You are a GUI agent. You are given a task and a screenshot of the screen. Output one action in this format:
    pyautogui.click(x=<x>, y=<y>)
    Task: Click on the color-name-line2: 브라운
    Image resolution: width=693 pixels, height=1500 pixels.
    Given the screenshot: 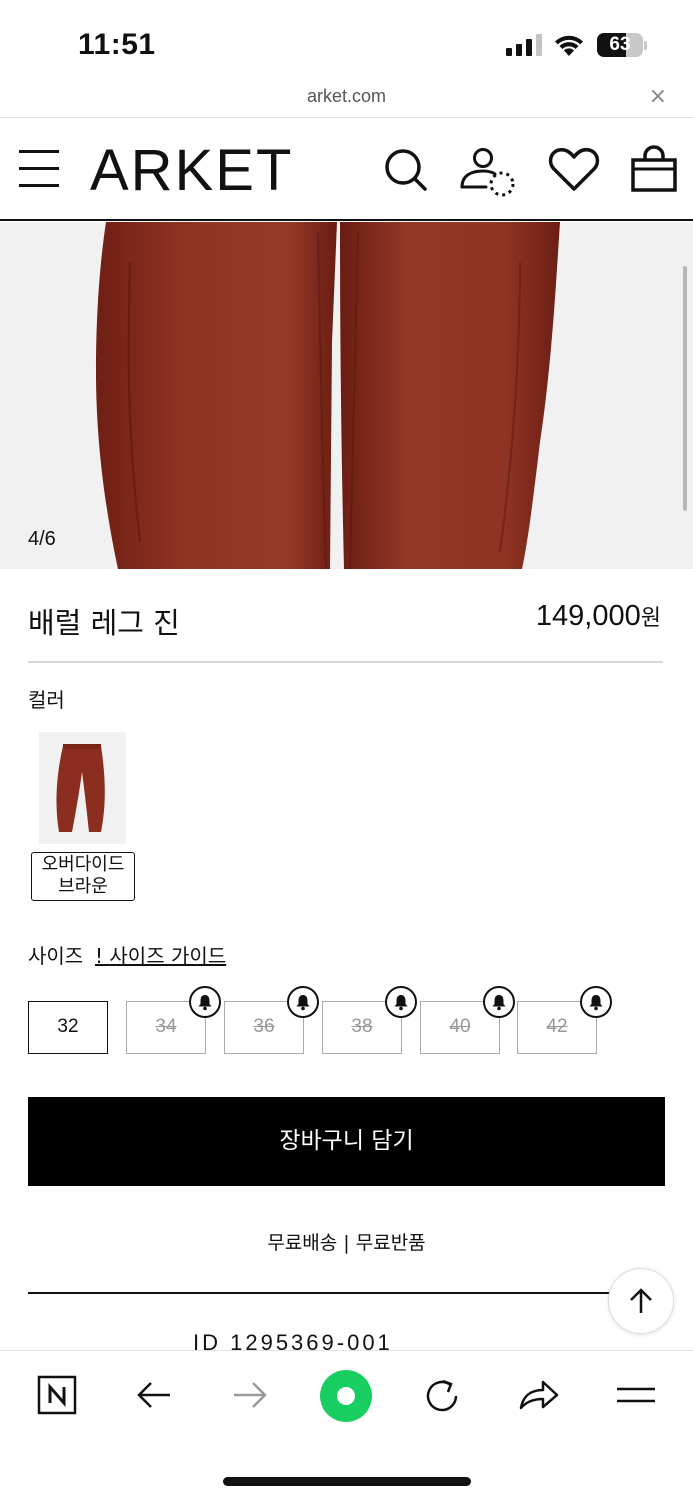 What is the action you would take?
    pyautogui.click(x=83, y=886)
    